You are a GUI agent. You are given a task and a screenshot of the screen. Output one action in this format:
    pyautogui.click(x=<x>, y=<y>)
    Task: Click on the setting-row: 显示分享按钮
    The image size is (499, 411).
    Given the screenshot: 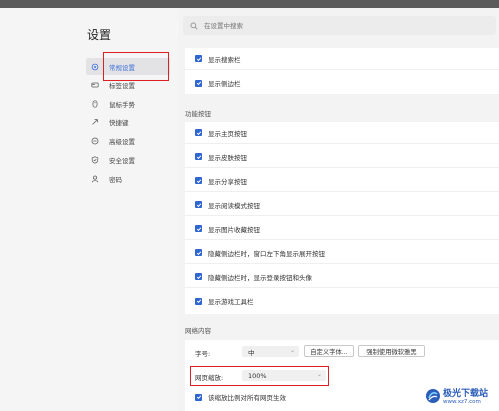 What is the action you would take?
    pyautogui.click(x=342, y=181)
    